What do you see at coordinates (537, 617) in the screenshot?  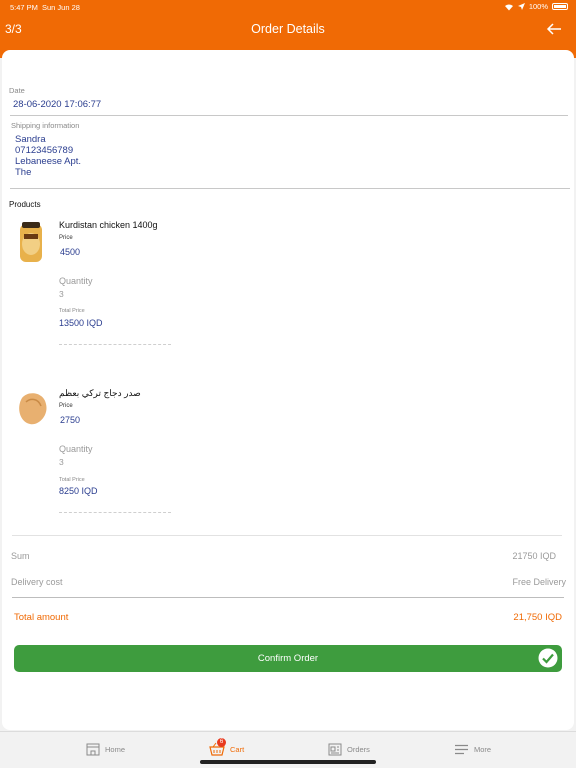 I see `total-amount-value: 21,750 IQD` at bounding box center [537, 617].